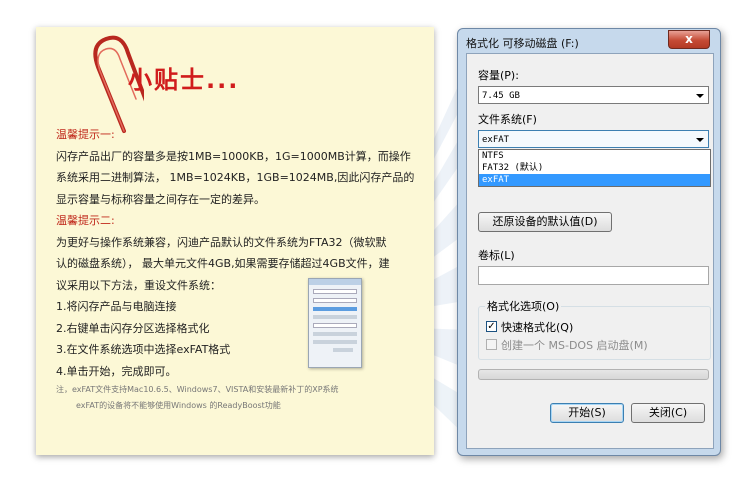  Describe the element at coordinates (523, 306) in the screenshot. I see `format-options-label: 格式化选项(O)` at that location.